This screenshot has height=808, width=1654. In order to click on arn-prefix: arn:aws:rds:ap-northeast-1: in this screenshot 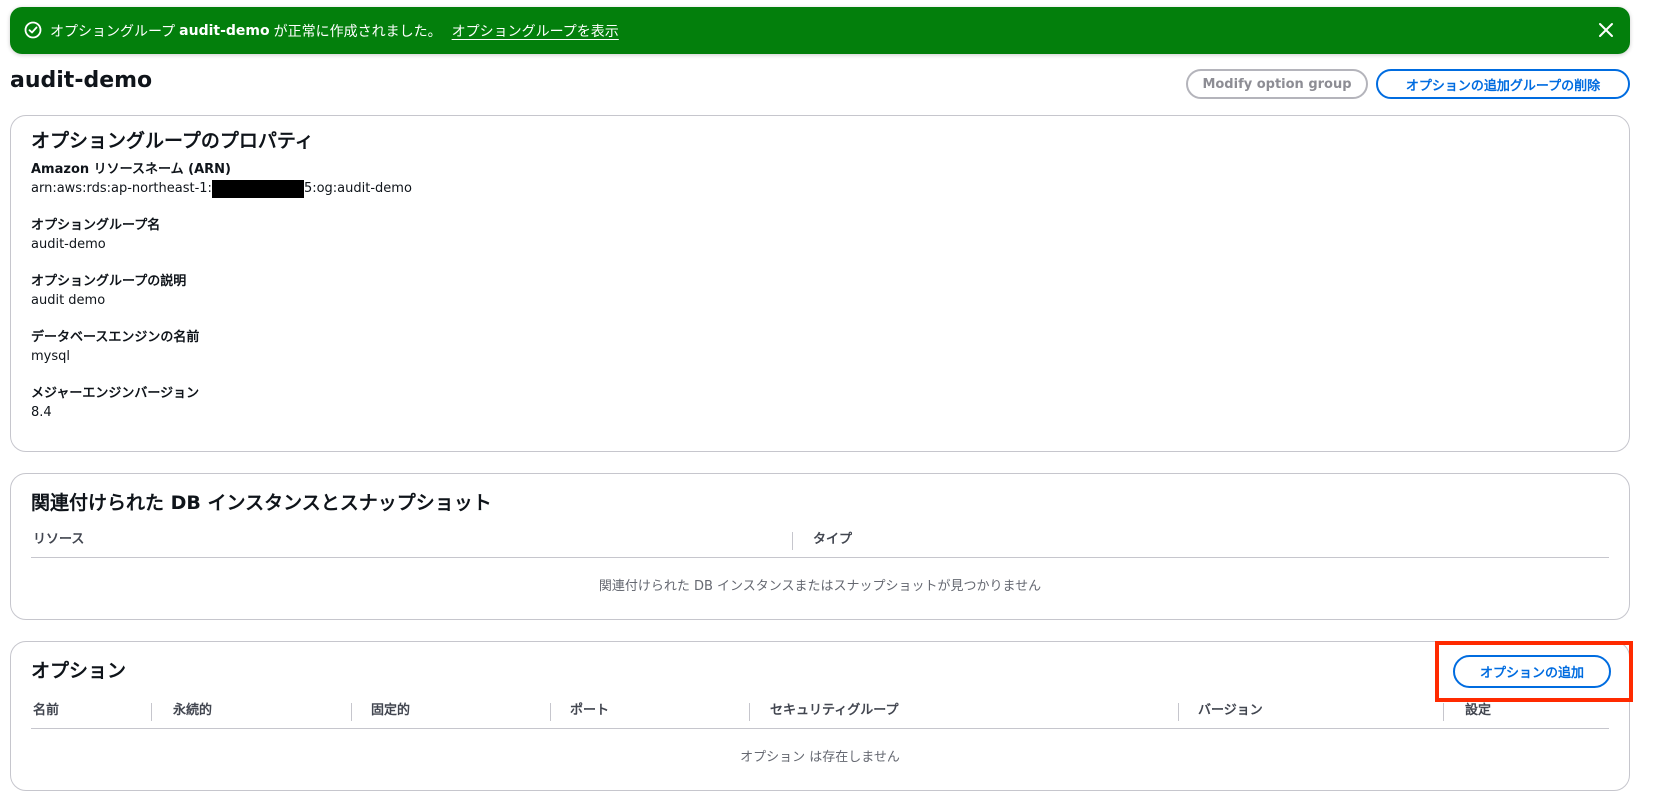, I will do `click(121, 188)`.